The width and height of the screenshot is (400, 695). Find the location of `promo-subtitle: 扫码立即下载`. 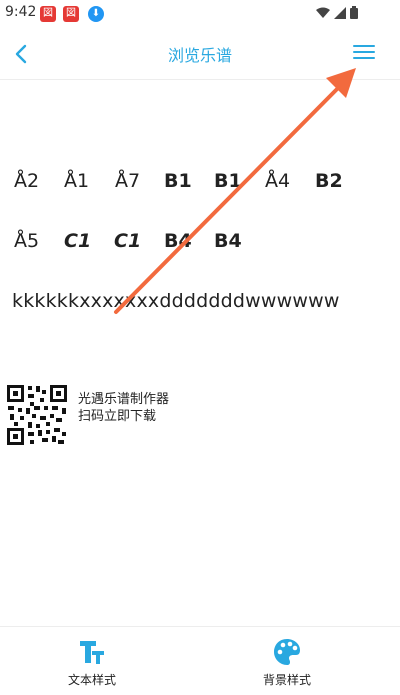

promo-subtitle: 扫码立即下载 is located at coordinates (117, 416).